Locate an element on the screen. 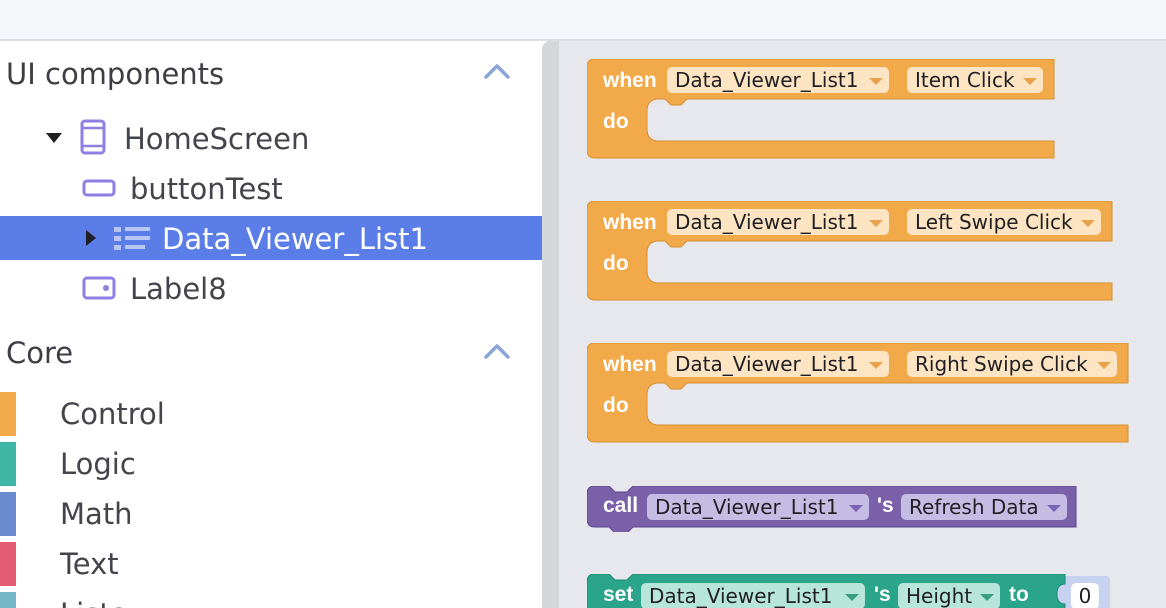  category-logic: Logic is located at coordinates (271, 464).